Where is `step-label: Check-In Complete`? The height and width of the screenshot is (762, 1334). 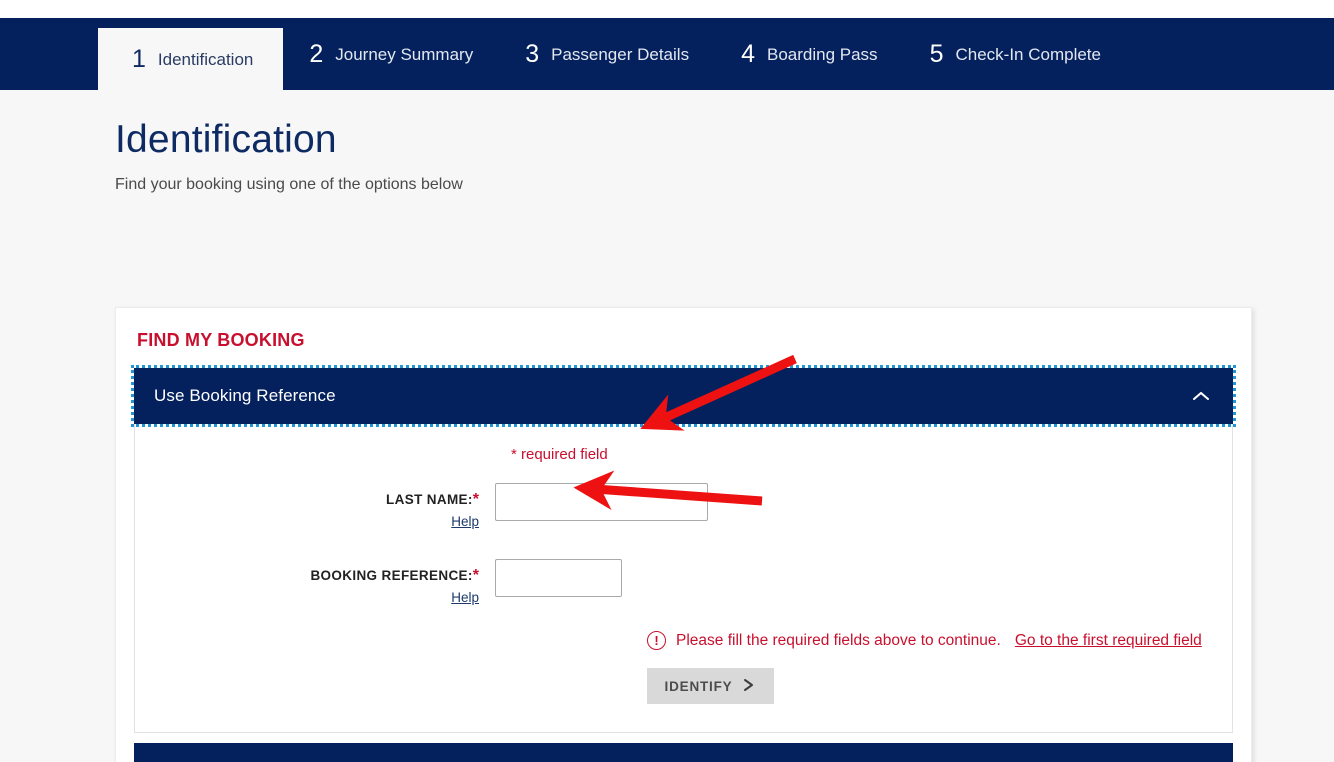 step-label: Check-In Complete is located at coordinates (1028, 54).